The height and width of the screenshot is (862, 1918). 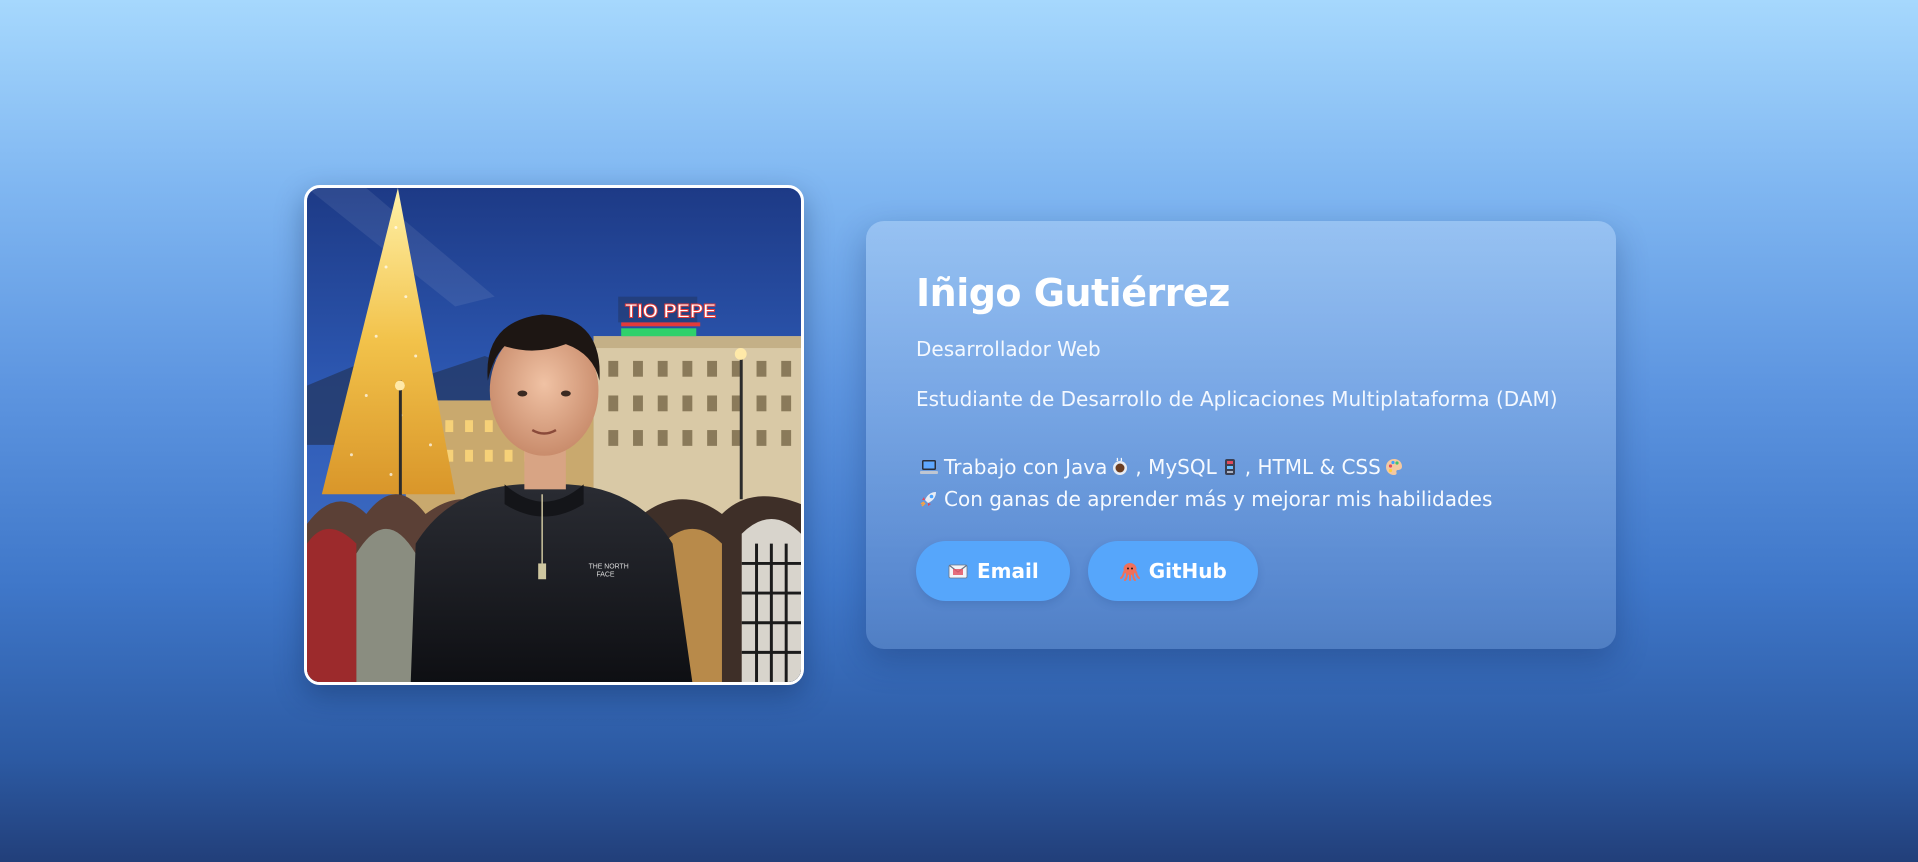 I want to click on profile-role: Desarrollador Web, so click(x=1008, y=348).